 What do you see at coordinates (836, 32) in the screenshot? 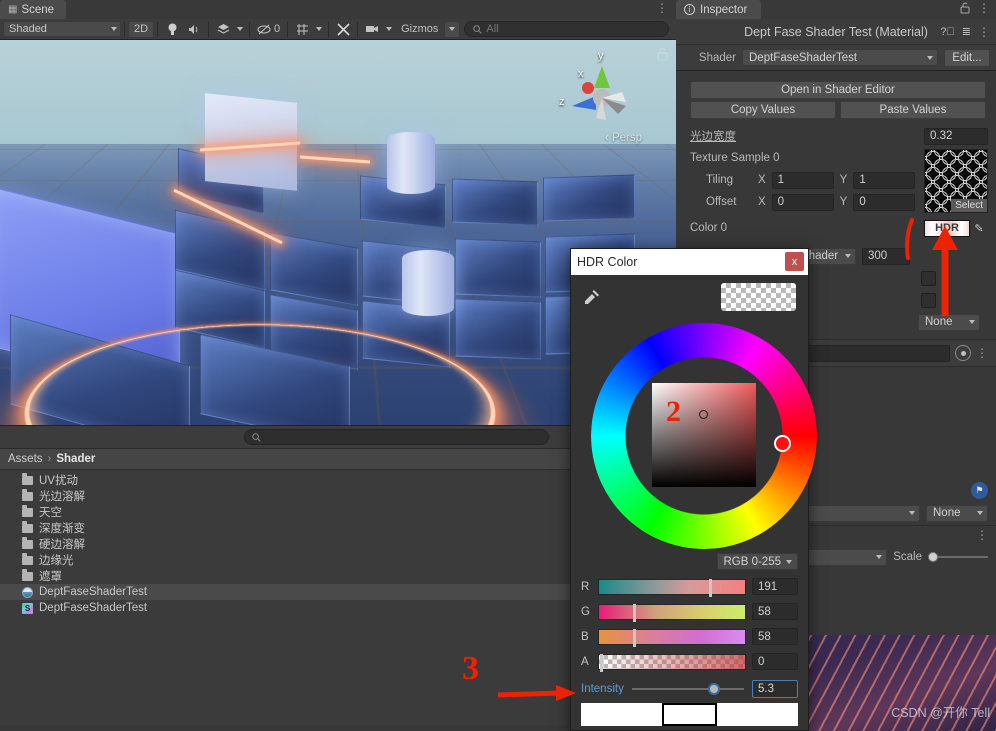
I see `material-header: Dept Fase Shader Test (Material) ?⃝ ≣ ⋮` at bounding box center [836, 32].